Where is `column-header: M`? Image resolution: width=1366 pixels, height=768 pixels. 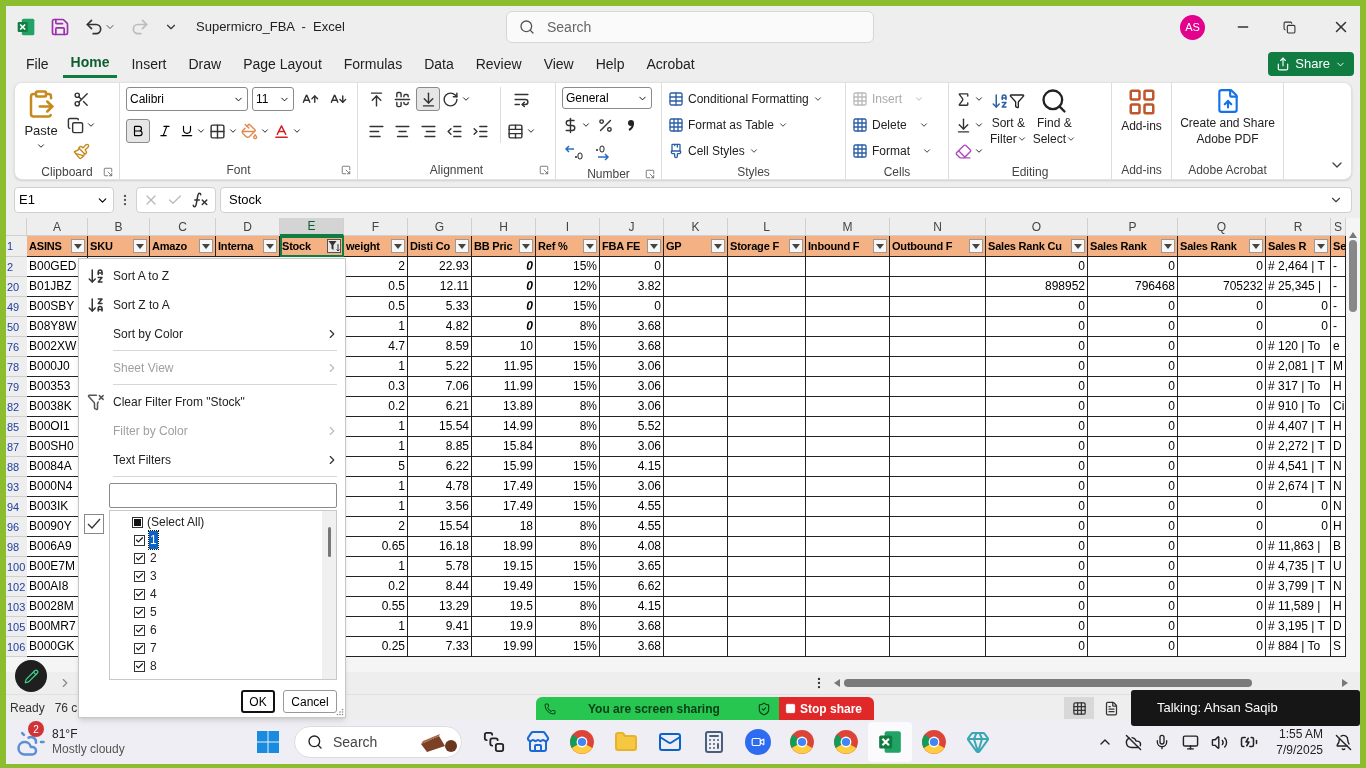
column-header: M is located at coordinates (848, 227).